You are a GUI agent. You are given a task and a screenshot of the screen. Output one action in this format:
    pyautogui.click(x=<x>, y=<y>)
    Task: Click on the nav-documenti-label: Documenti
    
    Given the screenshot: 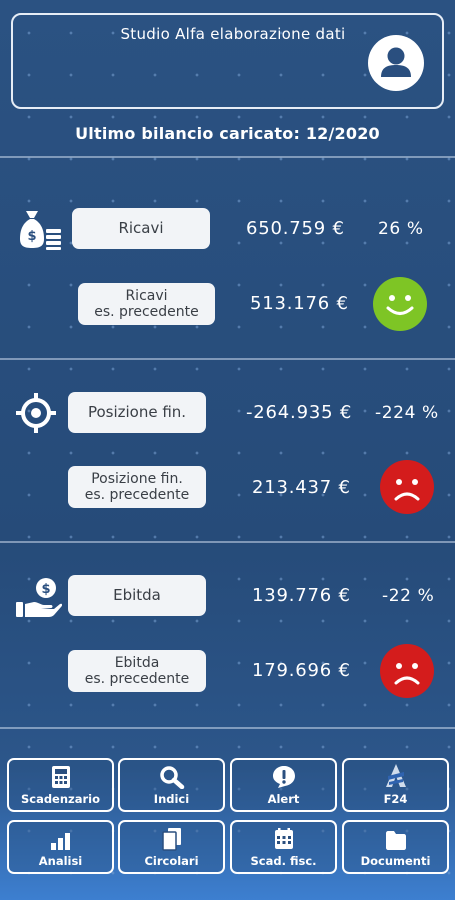 What is the action you would take?
    pyautogui.click(x=395, y=861)
    